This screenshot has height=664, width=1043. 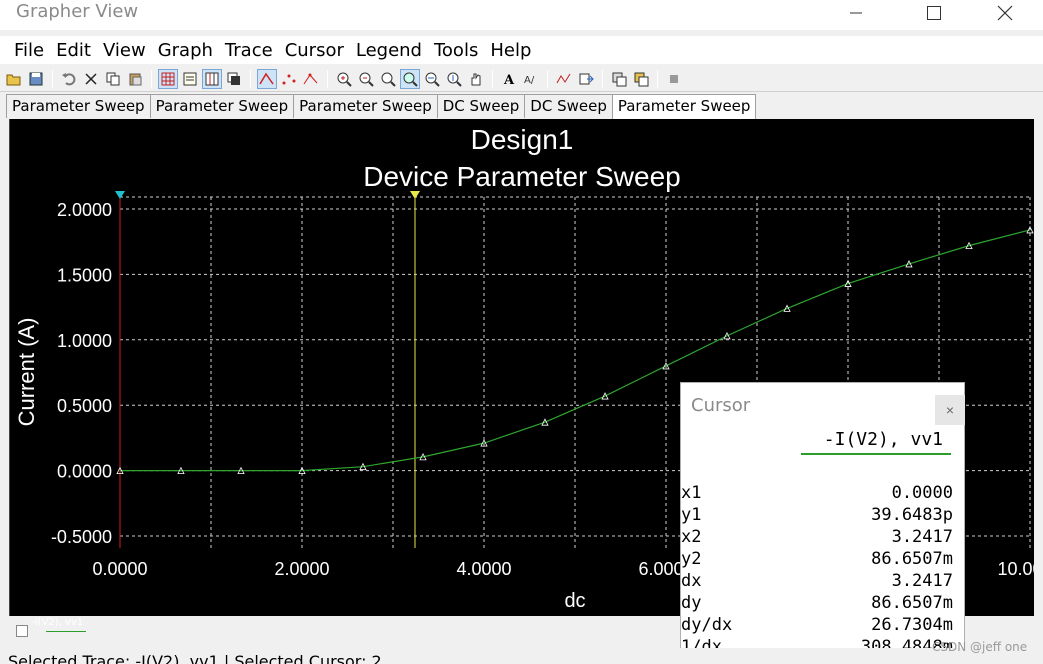 I want to click on watermark: CSDN @jeff one, so click(x=980, y=647).